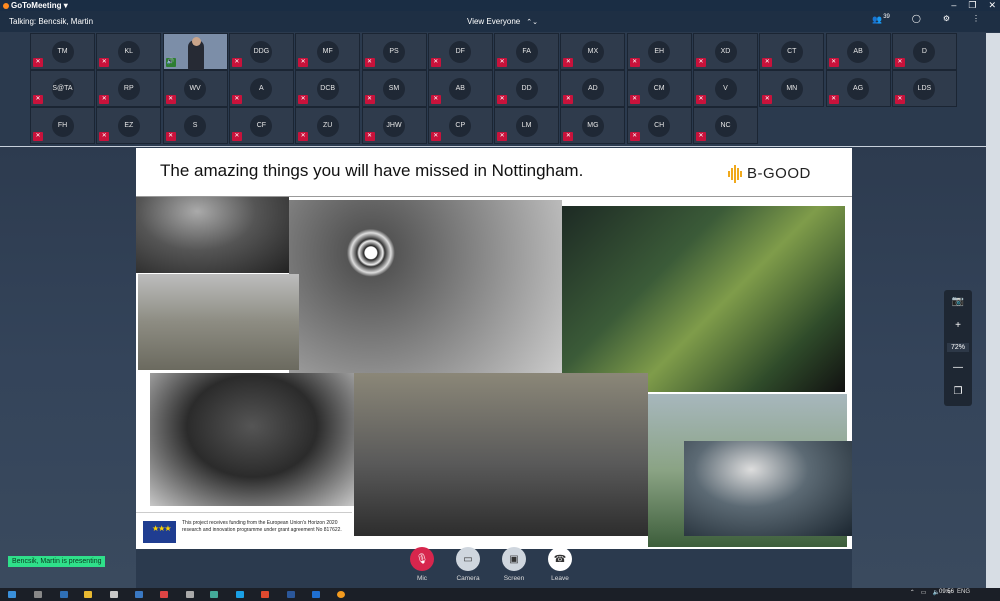 The height and width of the screenshot is (601, 1000). Describe the element at coordinates (514, 564) in the screenshot. I see `screen-button: ▣ Screen` at that location.